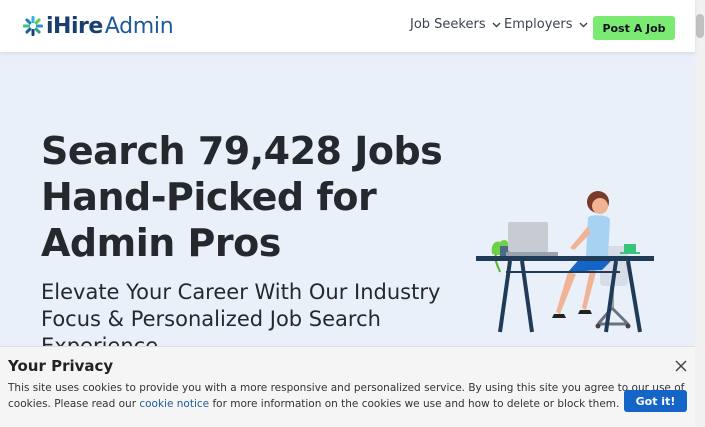 This screenshot has width=705, height=427. Describe the element at coordinates (538, 24) in the screenshot. I see `nav-employers-label: Employers` at that location.